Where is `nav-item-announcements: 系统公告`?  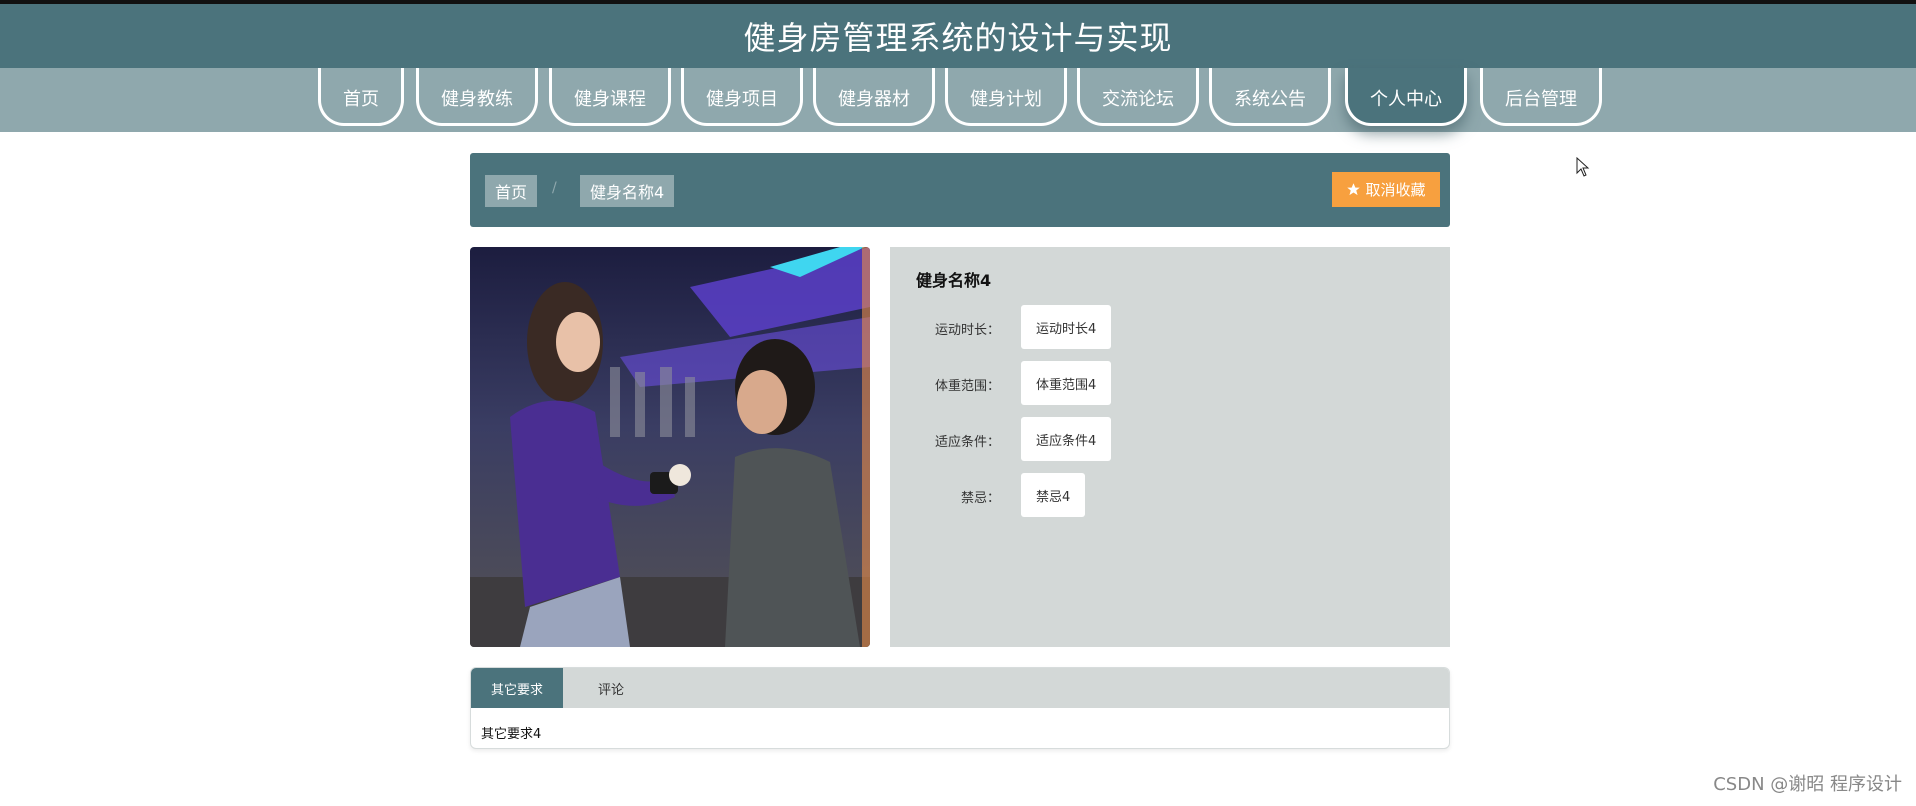 nav-item-announcements: 系统公告 is located at coordinates (1270, 97).